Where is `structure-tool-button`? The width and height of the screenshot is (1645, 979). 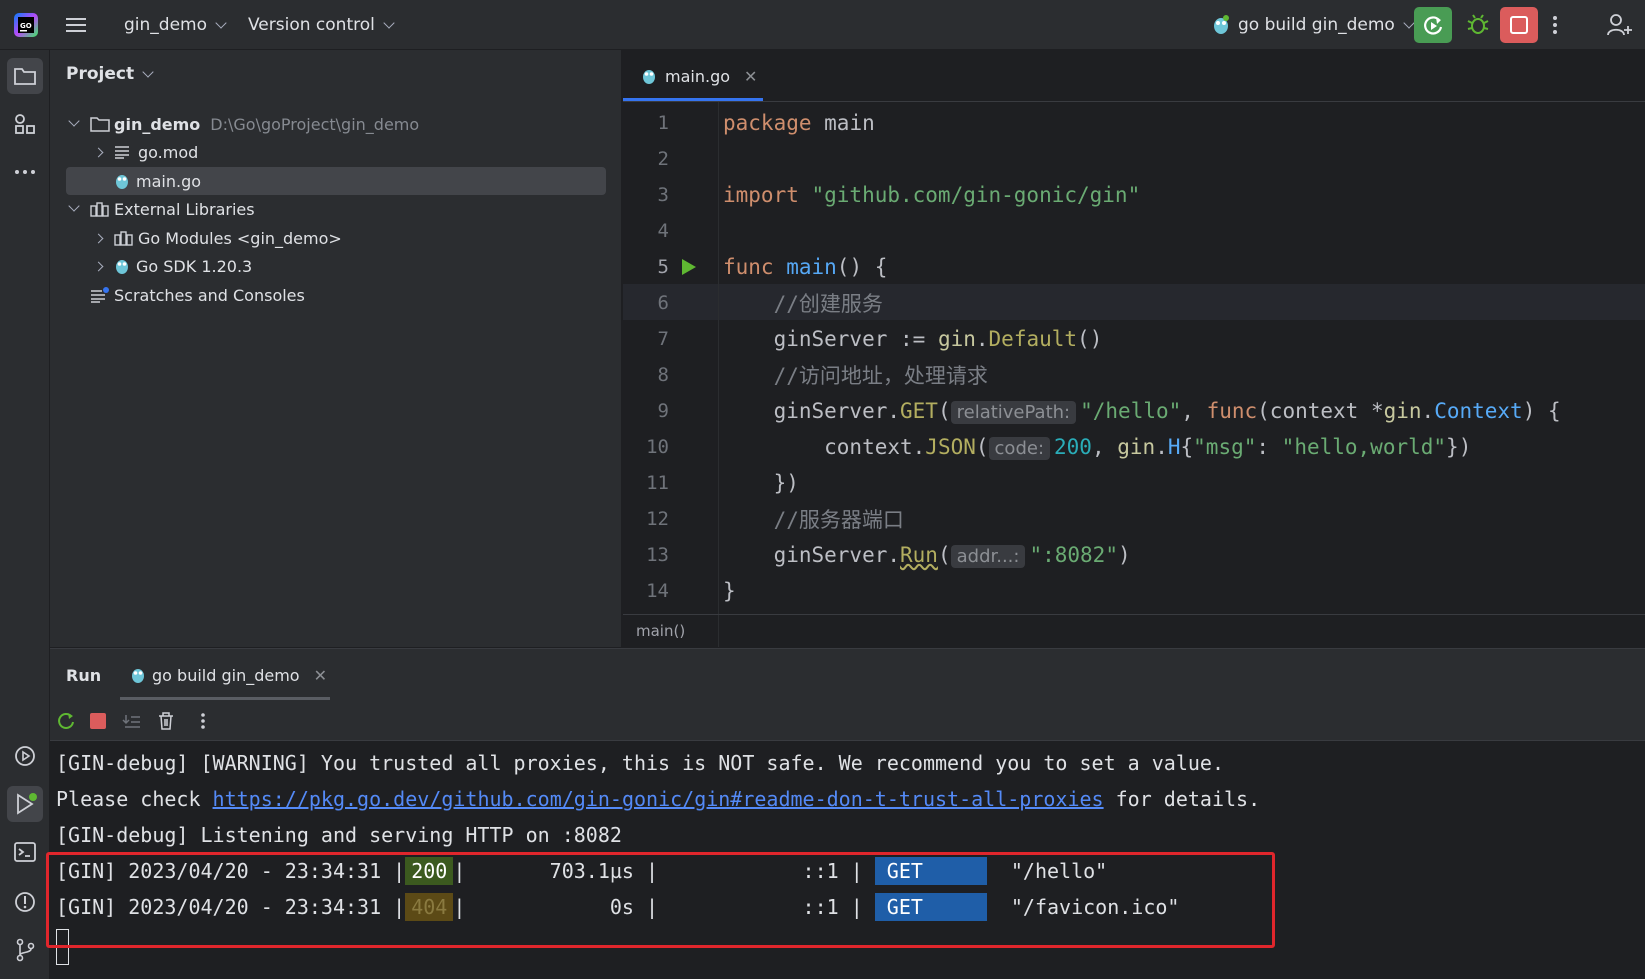
structure-tool-button is located at coordinates (25, 124).